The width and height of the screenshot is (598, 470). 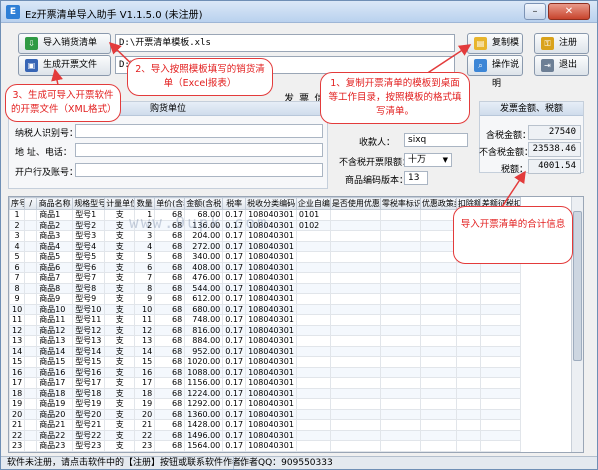 What do you see at coordinates (89, 372) in the screenshot?
I see `table-cell: 型号16` at bounding box center [89, 372].